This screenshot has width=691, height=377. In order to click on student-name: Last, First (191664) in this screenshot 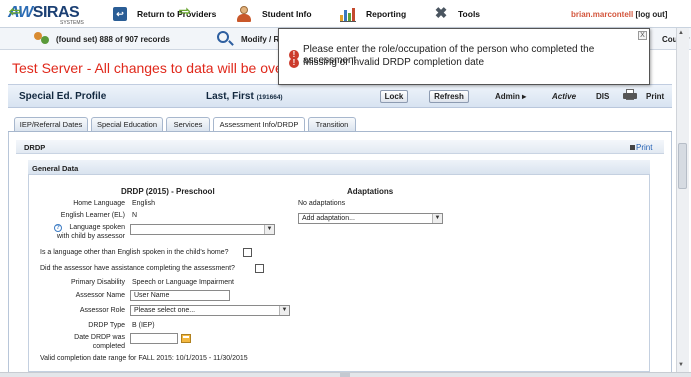, I will do `click(244, 96)`.